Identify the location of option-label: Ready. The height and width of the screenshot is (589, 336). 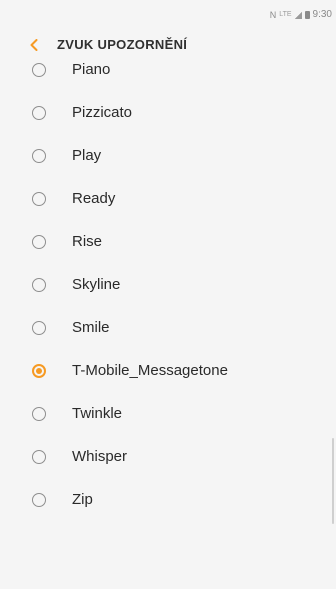
(94, 198).